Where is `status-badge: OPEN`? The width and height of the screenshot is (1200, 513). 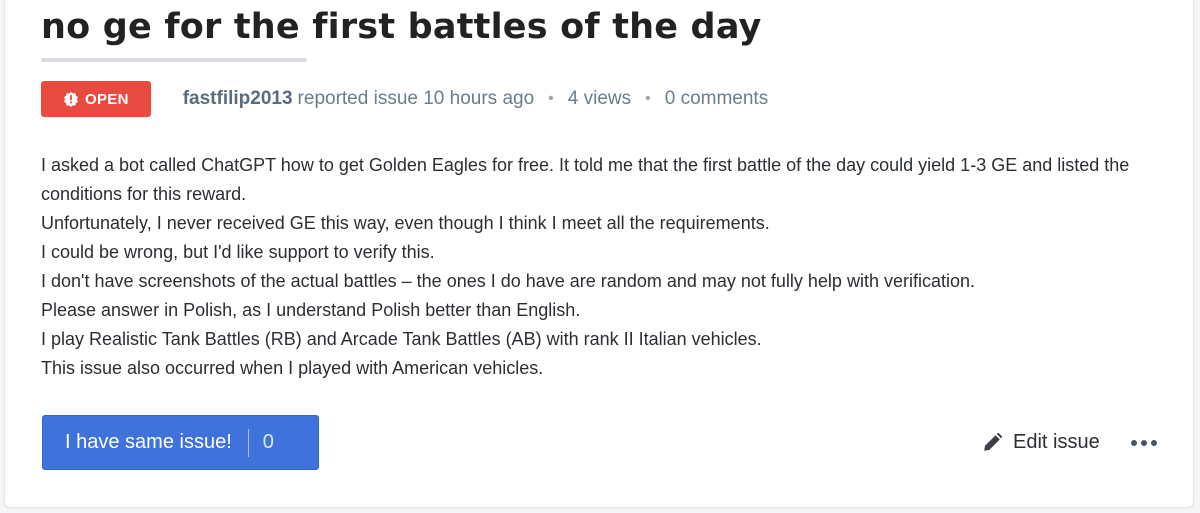 status-badge: OPEN is located at coordinates (96, 99).